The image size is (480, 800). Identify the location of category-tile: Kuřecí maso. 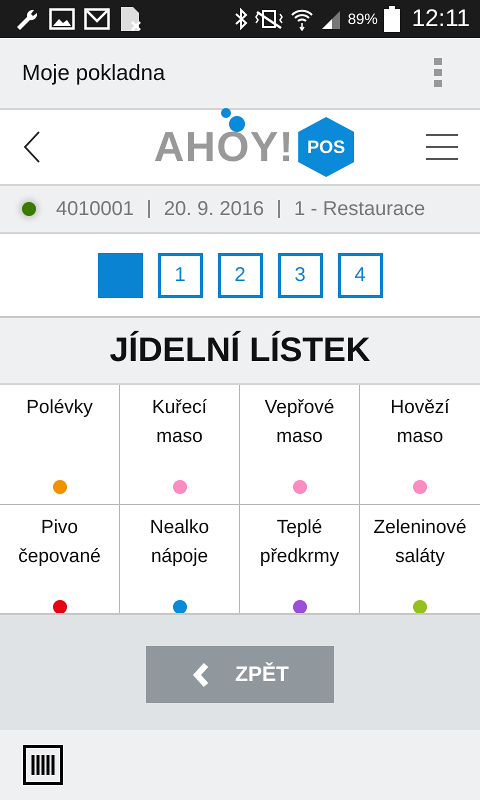
(180, 445).